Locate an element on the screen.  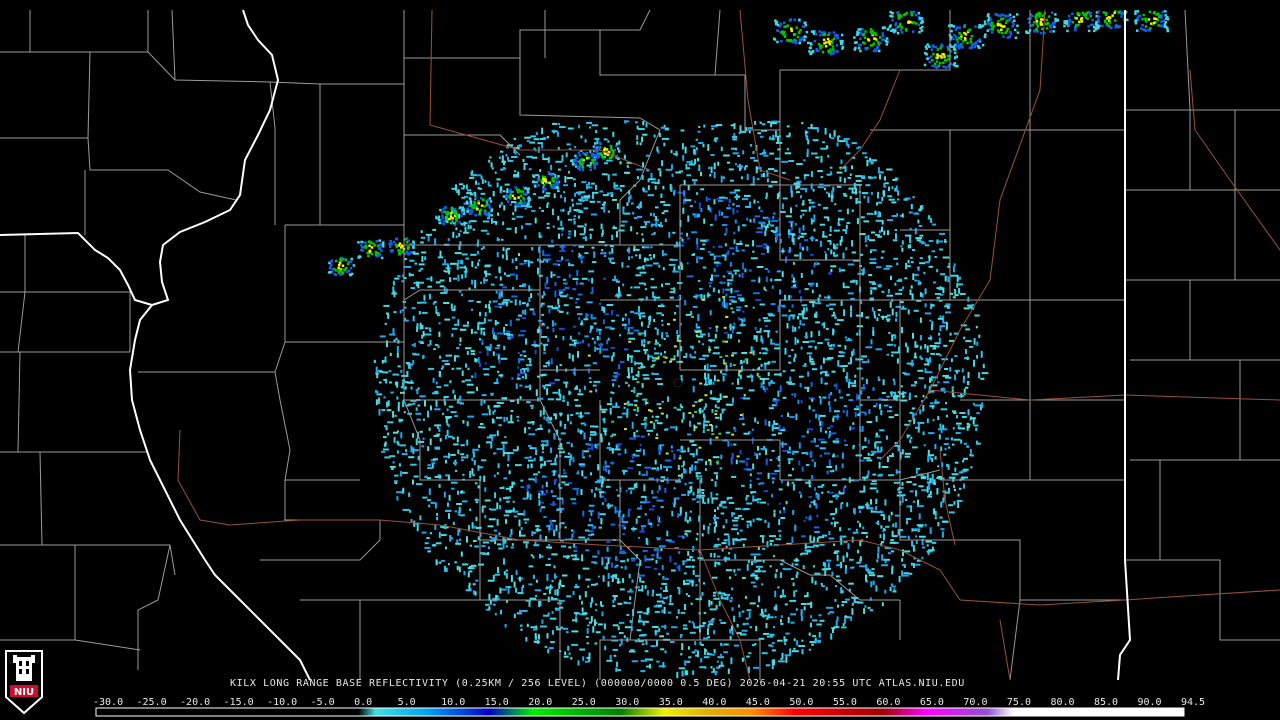
colorbar-label: -30.0 is located at coordinates (108, 702).